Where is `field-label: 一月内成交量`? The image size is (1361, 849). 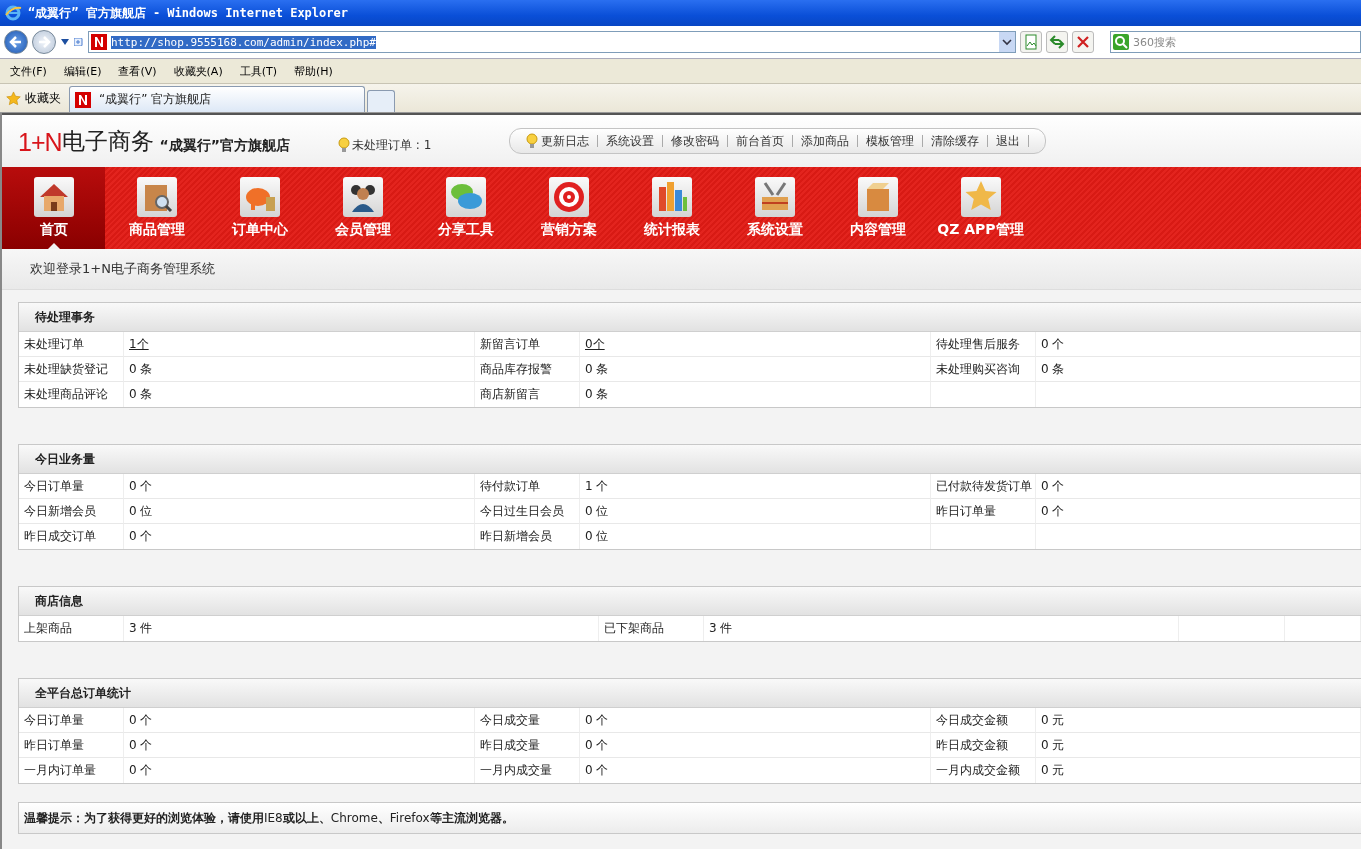 field-label: 一月内成交量 is located at coordinates (527, 770).